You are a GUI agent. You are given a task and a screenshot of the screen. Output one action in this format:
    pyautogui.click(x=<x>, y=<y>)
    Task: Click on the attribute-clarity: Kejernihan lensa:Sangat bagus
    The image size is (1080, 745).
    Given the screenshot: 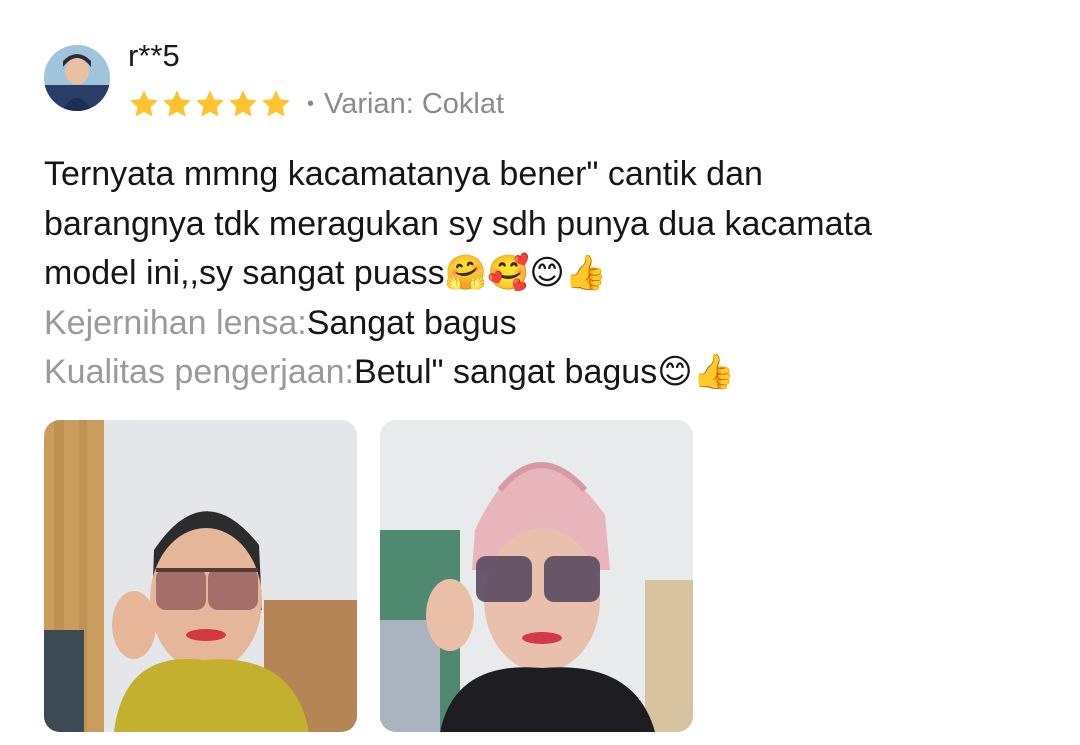 What is the action you would take?
    pyautogui.click(x=544, y=324)
    